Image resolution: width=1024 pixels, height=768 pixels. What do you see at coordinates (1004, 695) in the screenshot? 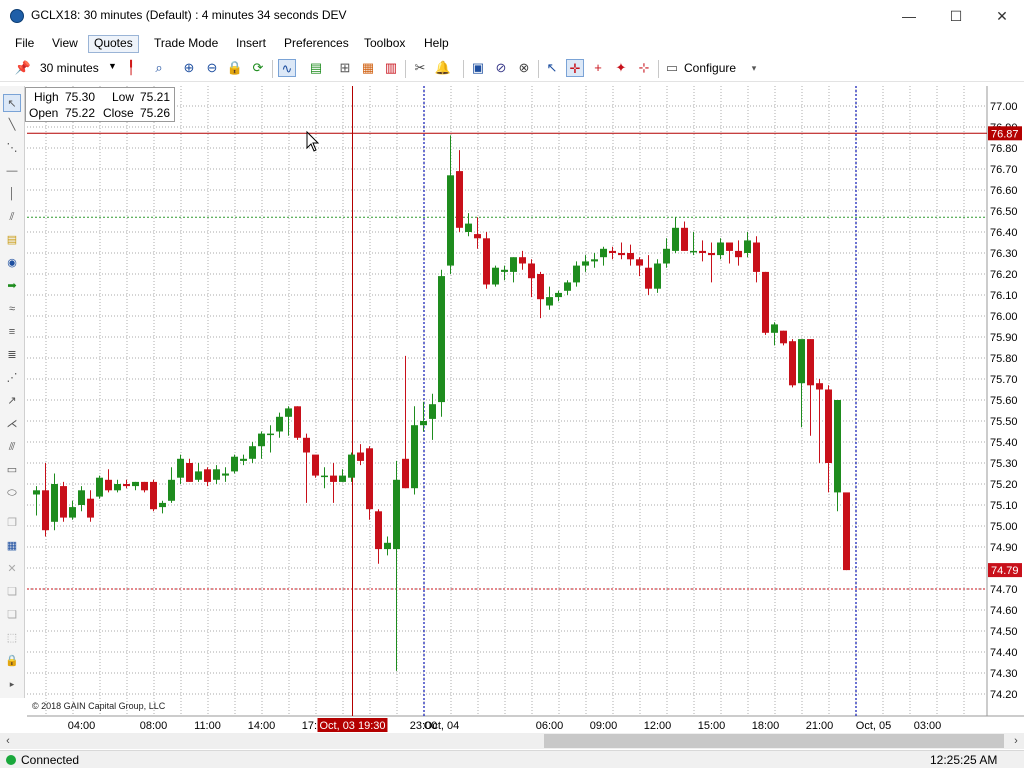
I see `y-tick-label: 74.20` at bounding box center [1004, 695].